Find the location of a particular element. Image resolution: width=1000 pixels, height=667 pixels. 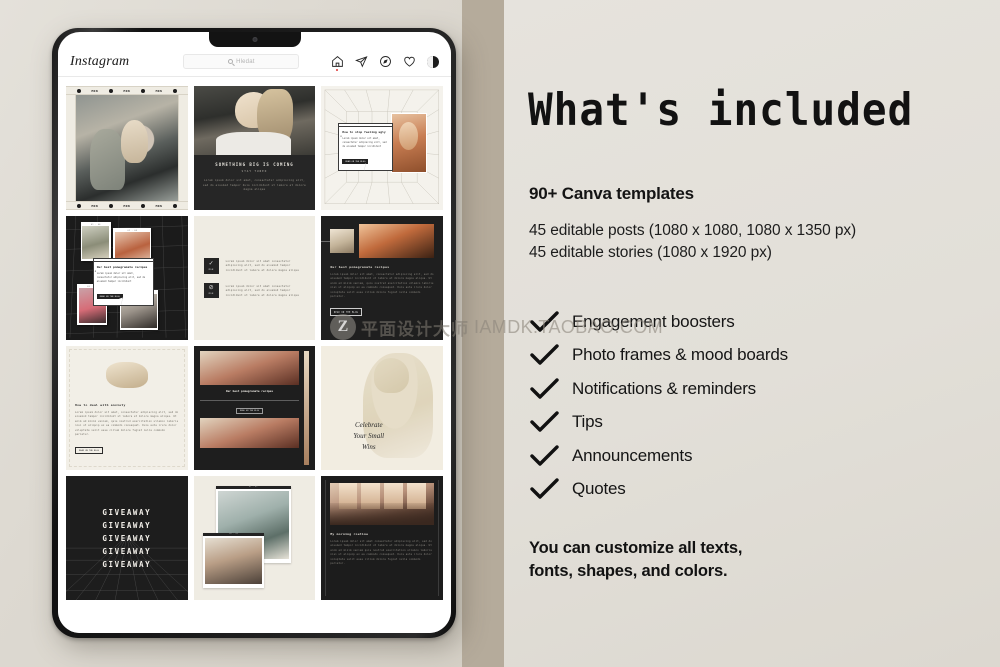

popup-titlebar: o is located at coordinates (366, 131).